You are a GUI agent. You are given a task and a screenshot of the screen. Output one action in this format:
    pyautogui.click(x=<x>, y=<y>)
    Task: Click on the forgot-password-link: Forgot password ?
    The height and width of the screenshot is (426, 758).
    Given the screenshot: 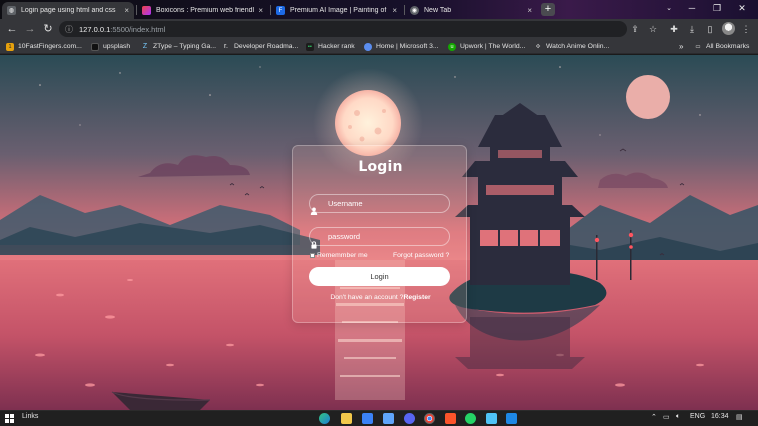 What is the action you would take?
    pyautogui.click(x=421, y=255)
    